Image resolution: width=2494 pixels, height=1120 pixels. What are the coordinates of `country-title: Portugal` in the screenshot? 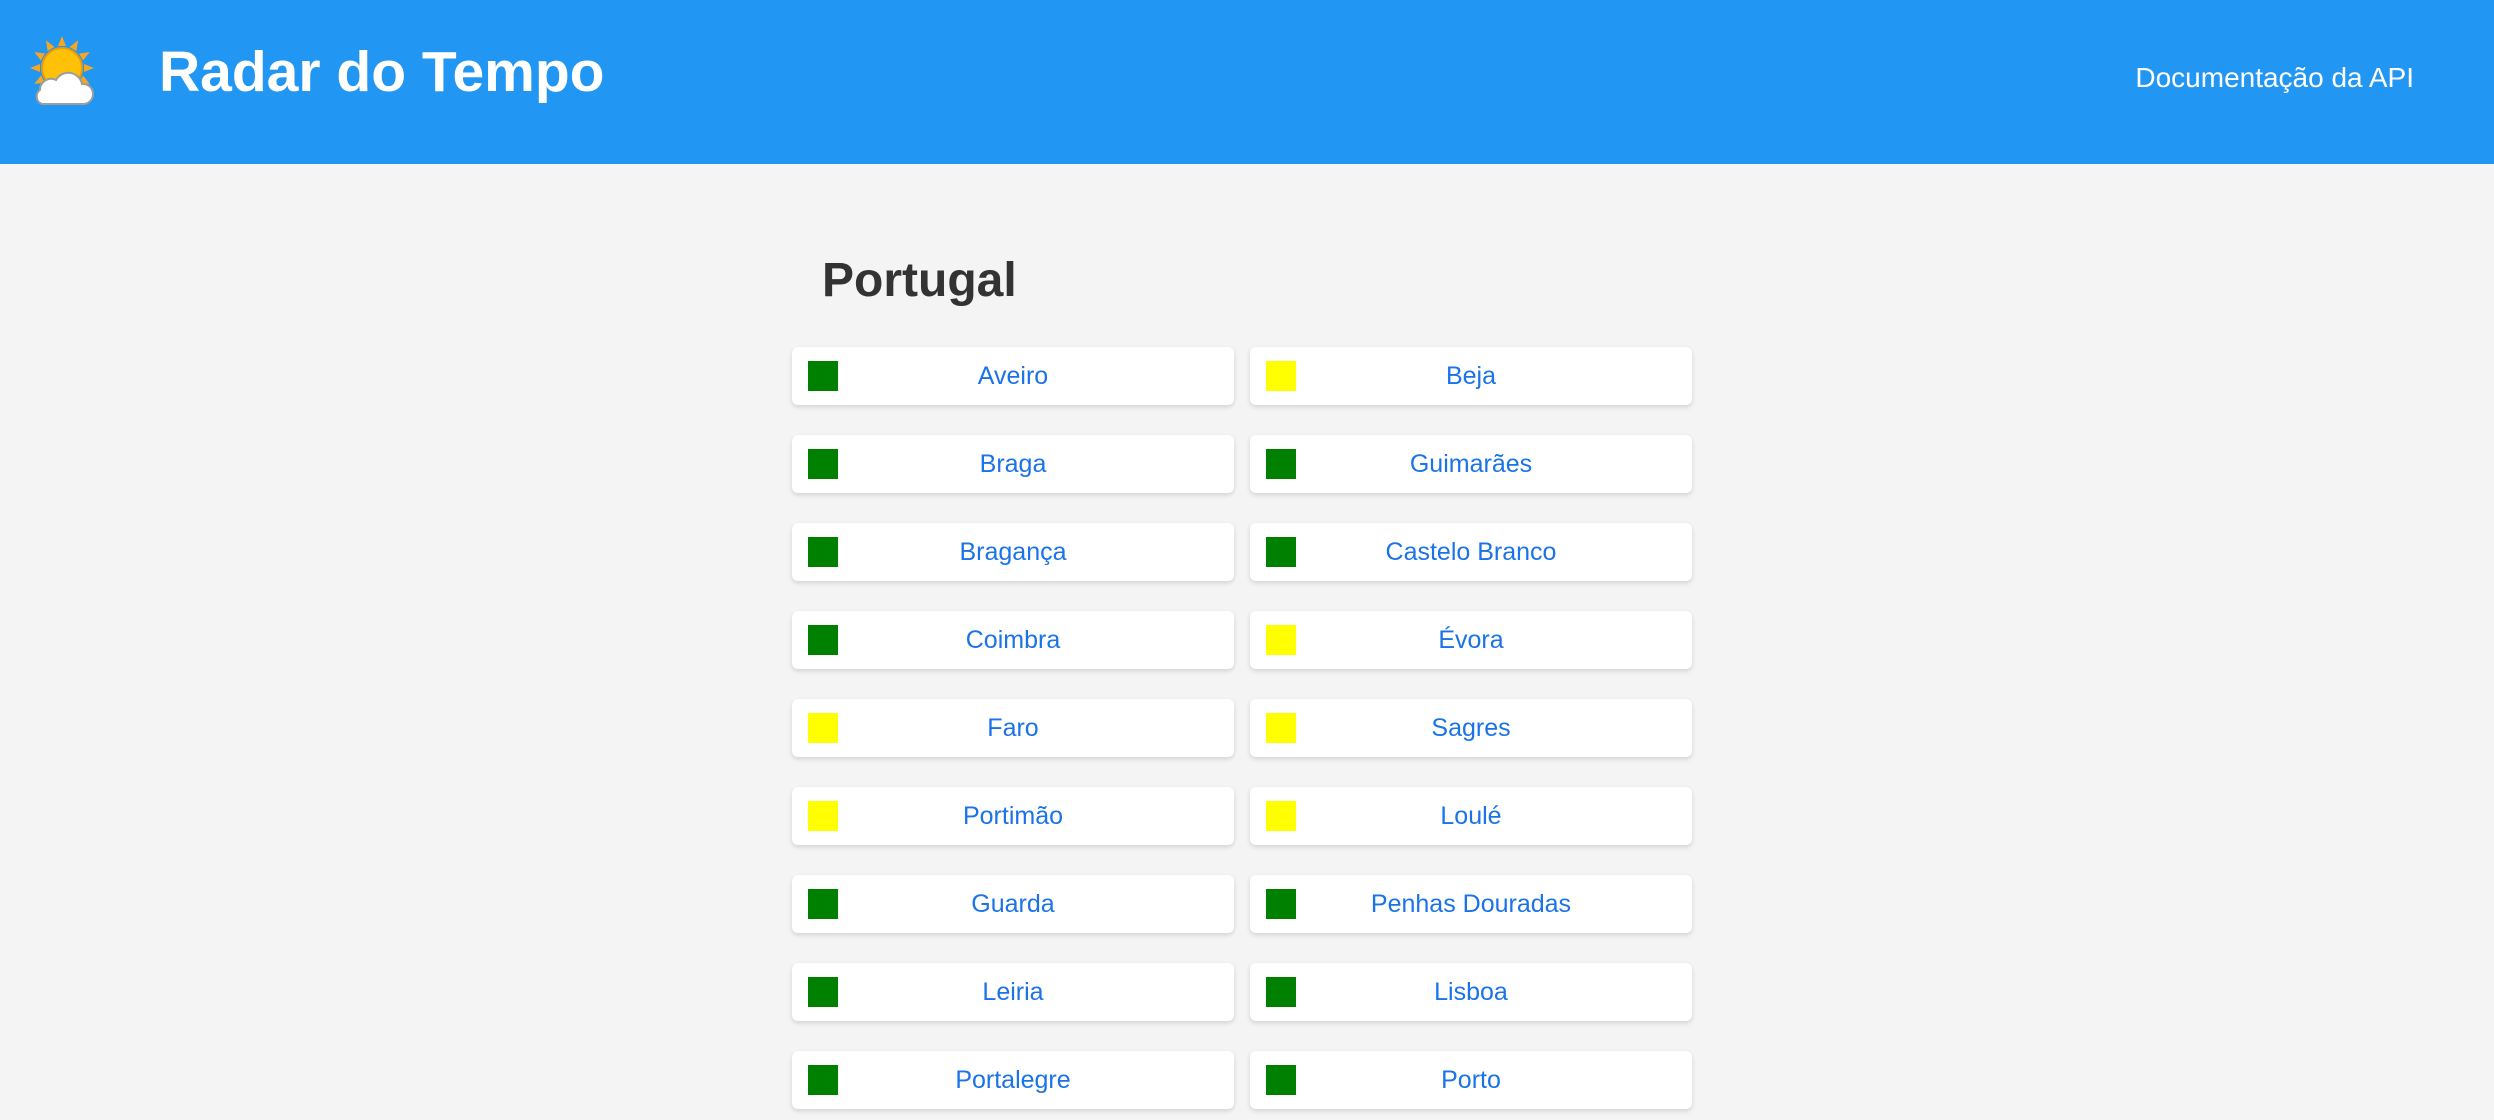 It's located at (919, 280).